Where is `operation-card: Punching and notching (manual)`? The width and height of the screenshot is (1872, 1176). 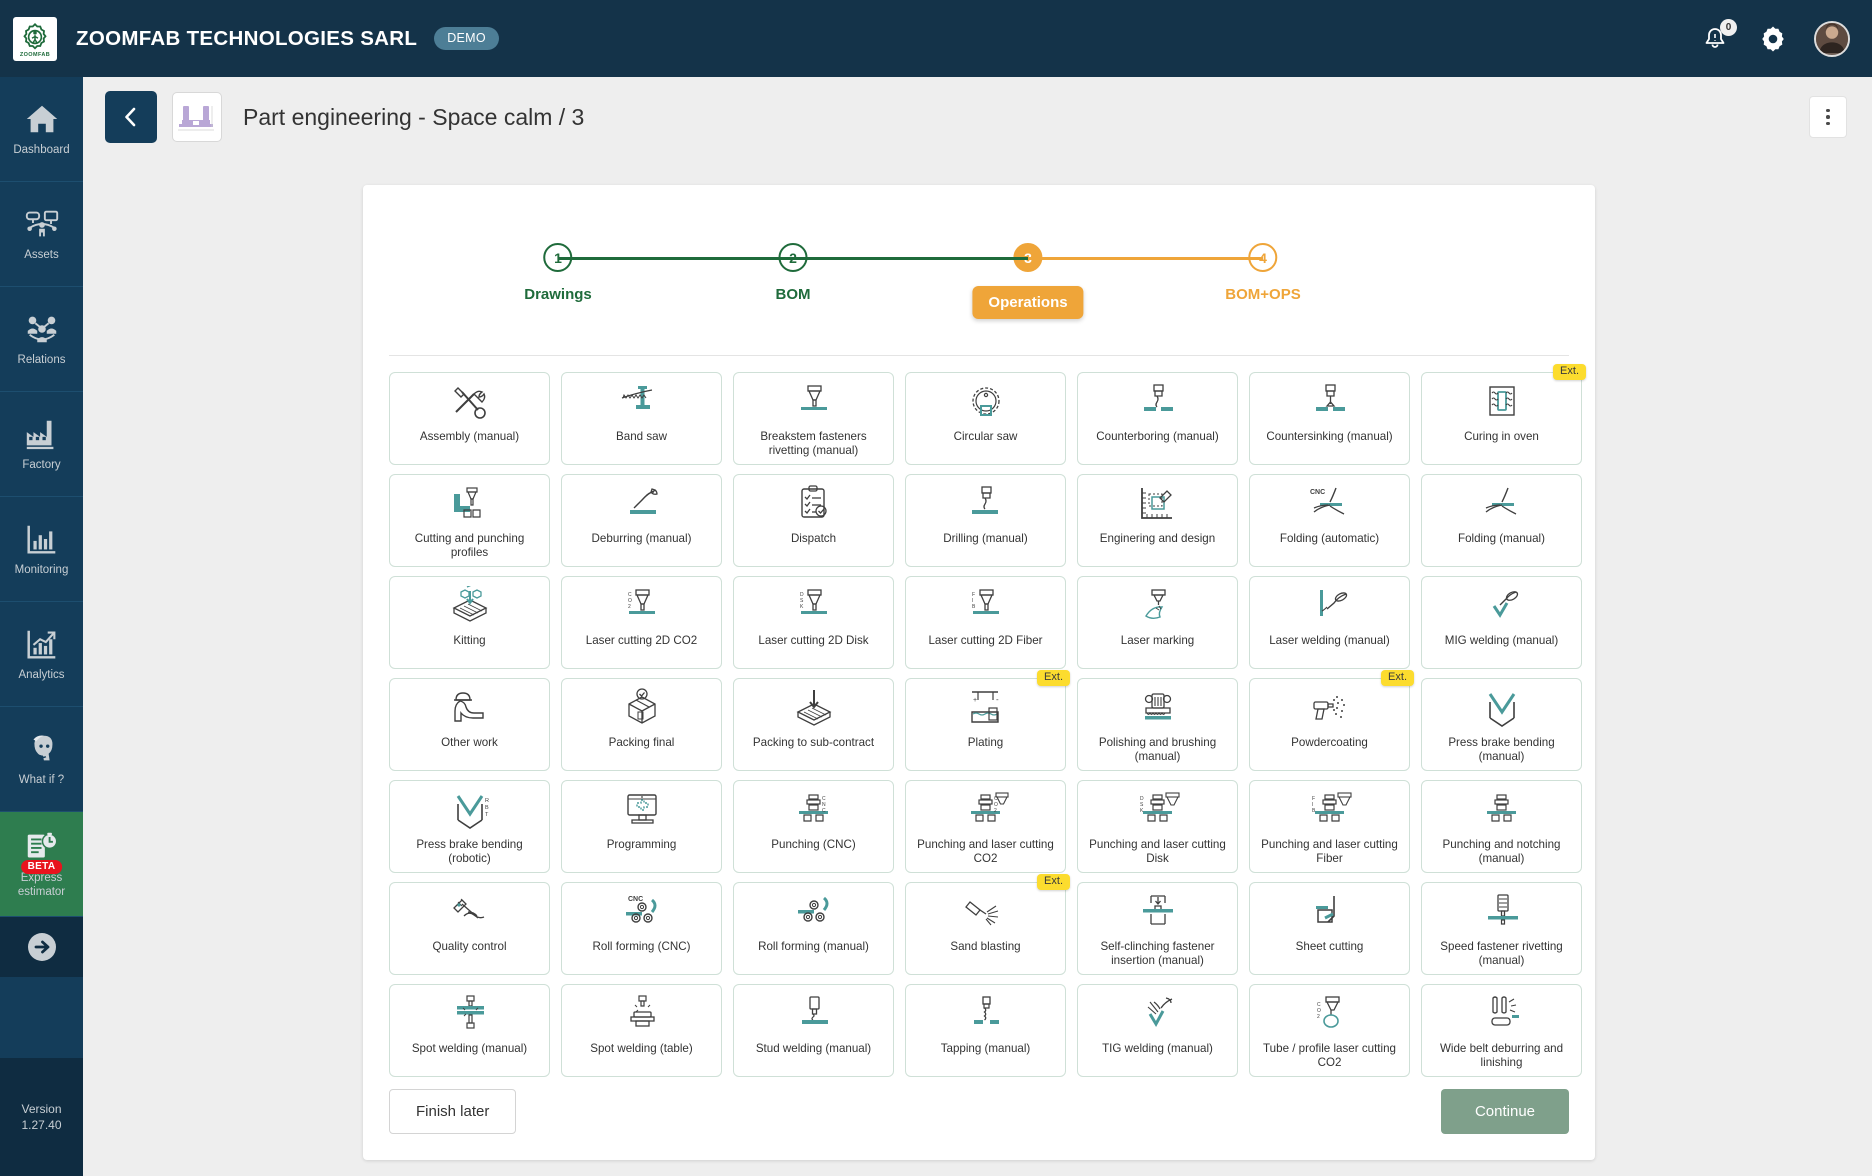 operation-card: Punching and notching (manual) is located at coordinates (1501, 826).